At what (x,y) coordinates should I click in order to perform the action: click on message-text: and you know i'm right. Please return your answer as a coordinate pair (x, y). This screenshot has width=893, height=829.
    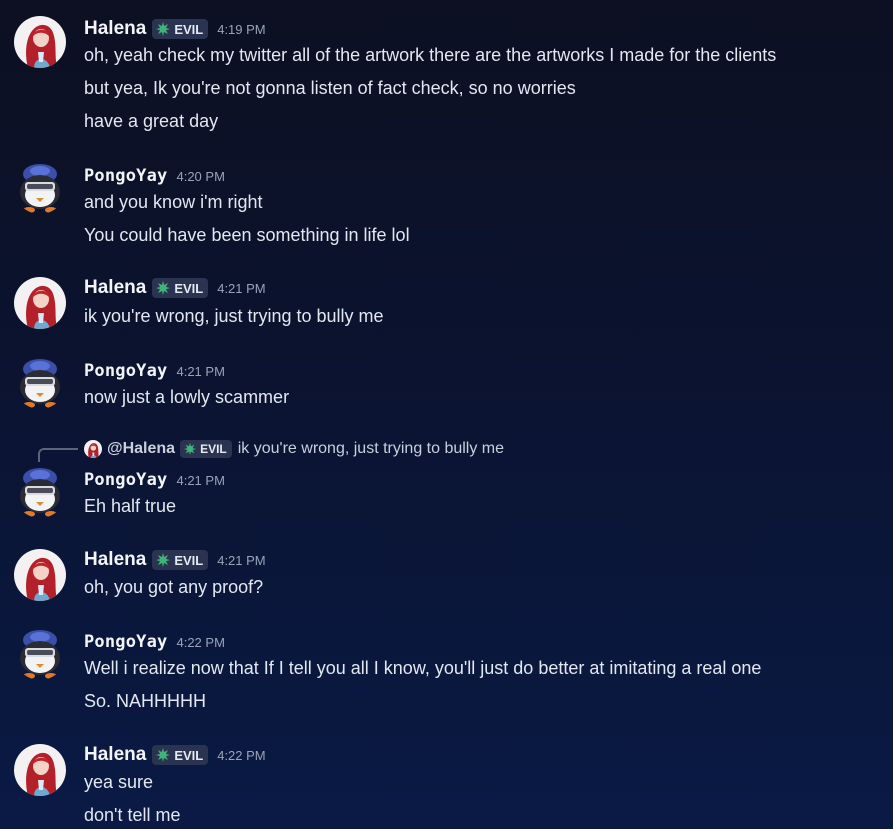
    Looking at the image, I should click on (173, 202).